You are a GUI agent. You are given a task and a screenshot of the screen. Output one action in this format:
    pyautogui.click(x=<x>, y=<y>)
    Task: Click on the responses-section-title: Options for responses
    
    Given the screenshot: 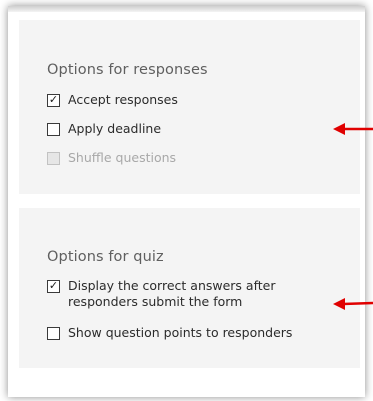 What is the action you would take?
    pyautogui.click(x=127, y=70)
    